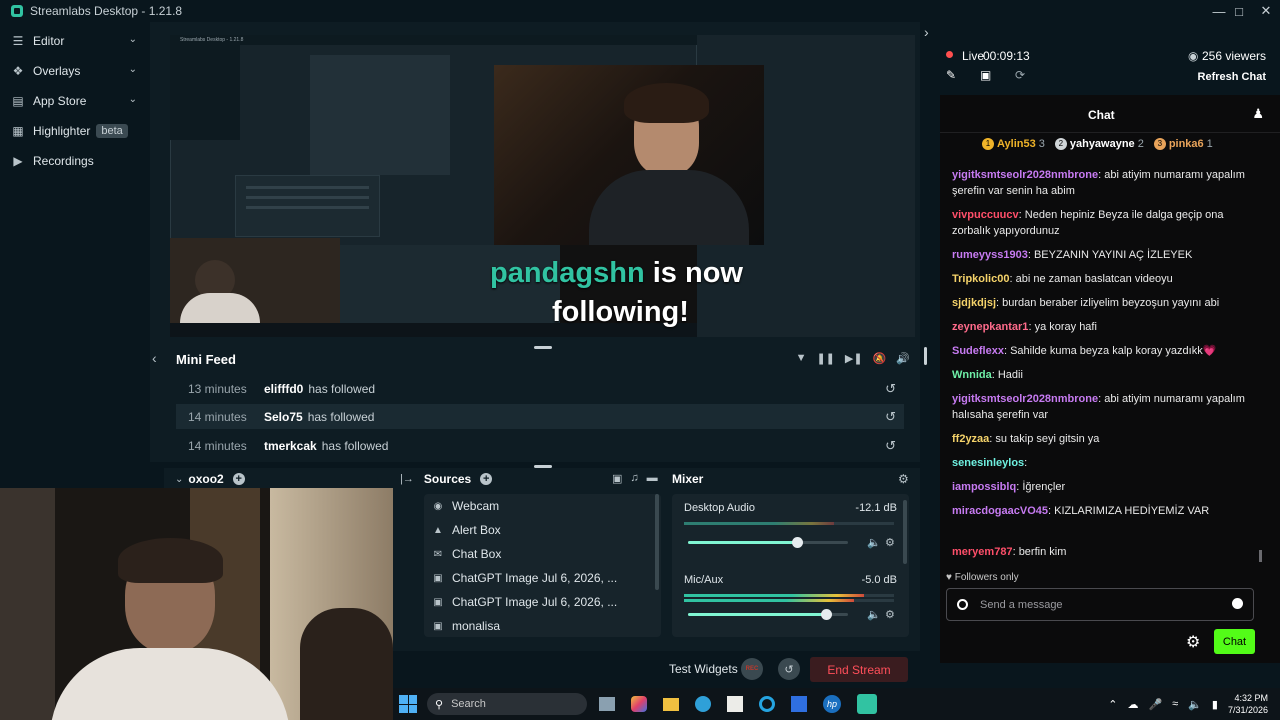 The height and width of the screenshot is (720, 1280). What do you see at coordinates (1100, 604) in the screenshot?
I see `chat-input: Send a message` at bounding box center [1100, 604].